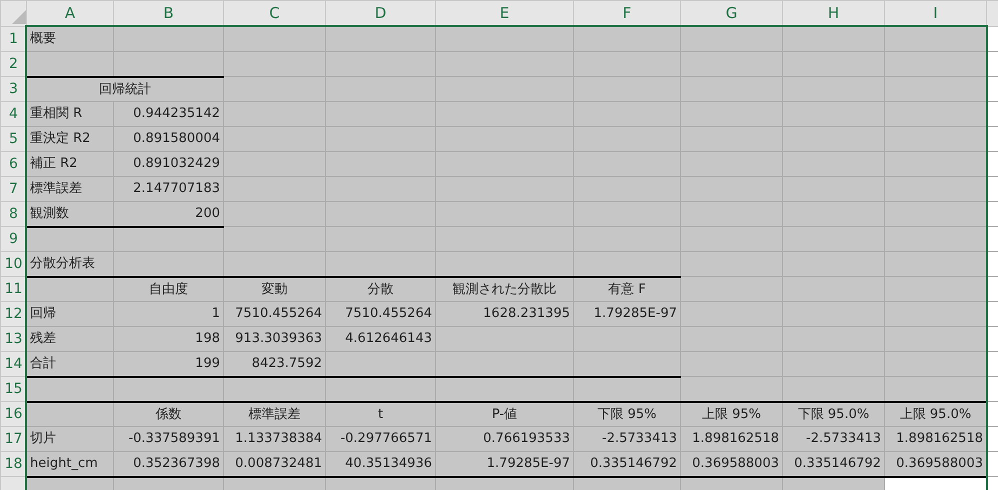  I want to click on row-header: 7, so click(13, 189).